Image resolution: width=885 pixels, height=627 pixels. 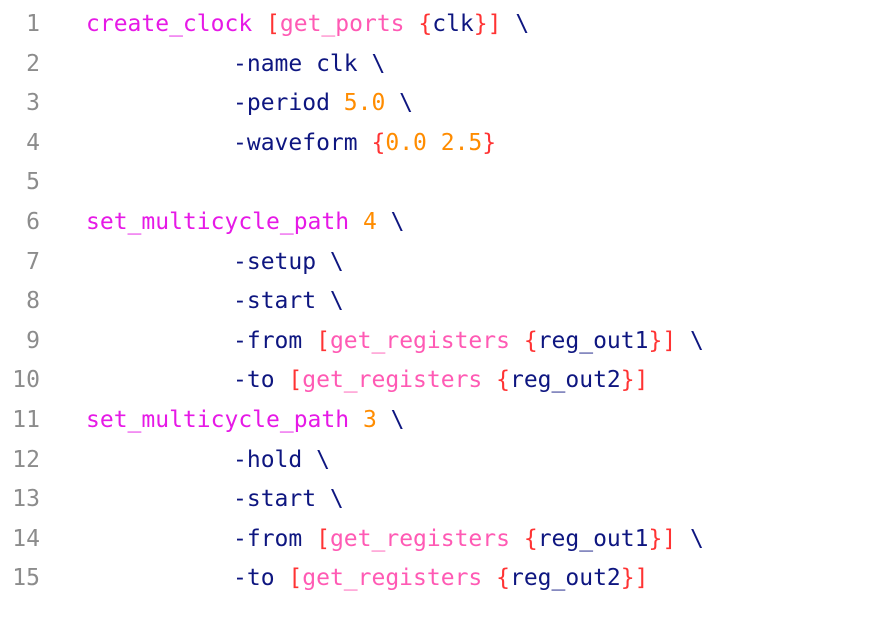 What do you see at coordinates (33, 182) in the screenshot?
I see `line-number: 5` at bounding box center [33, 182].